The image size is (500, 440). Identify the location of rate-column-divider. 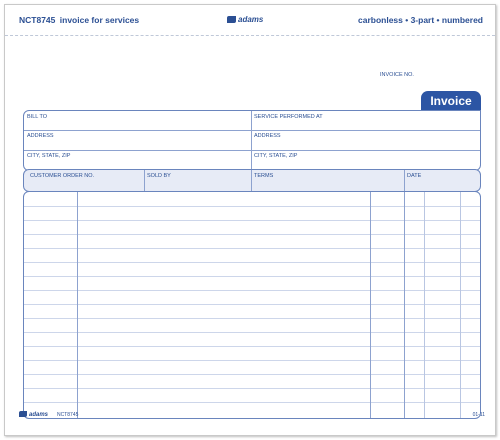
(404, 305).